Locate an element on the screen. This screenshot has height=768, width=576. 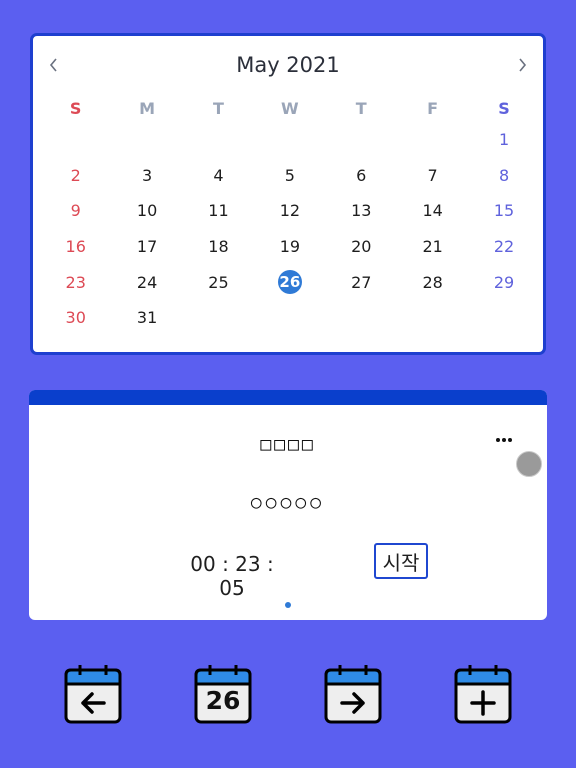
calendar-day: 15 is located at coordinates (503, 211).